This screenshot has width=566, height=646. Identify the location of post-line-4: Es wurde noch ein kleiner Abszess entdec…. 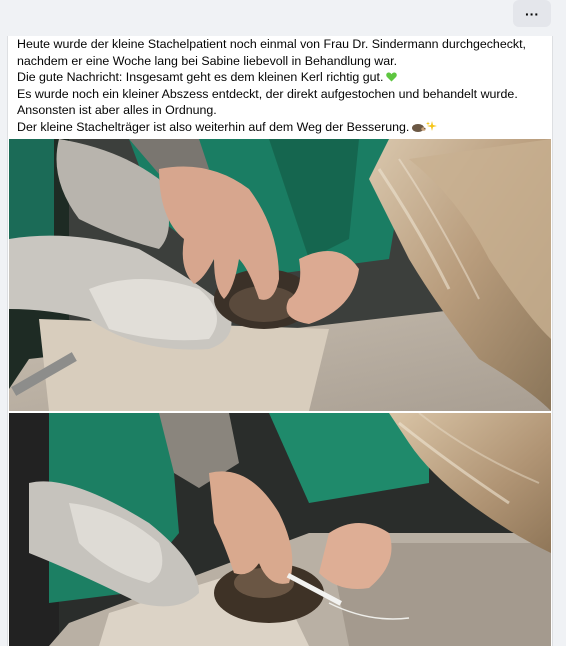
(267, 93).